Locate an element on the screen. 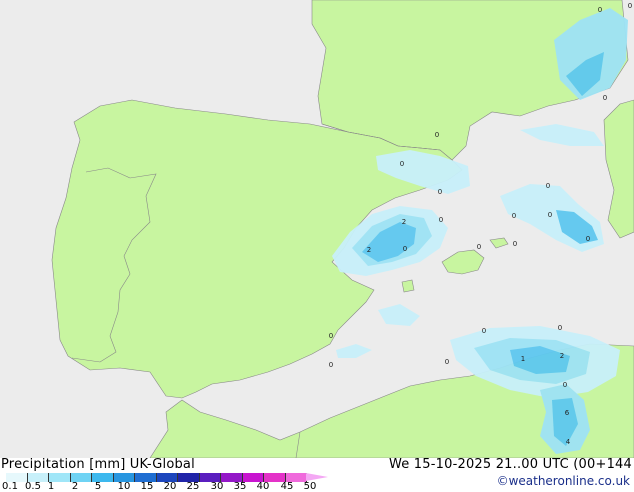 This screenshot has height=492, width=634. scale-tick-label: 30 is located at coordinates (217, 486).